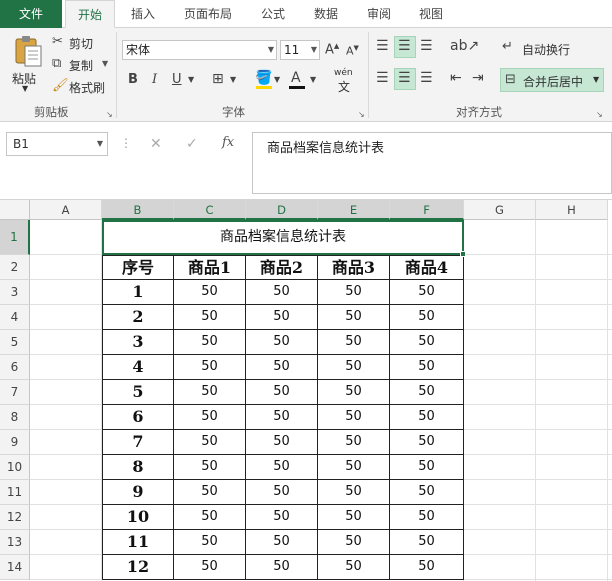  Describe the element at coordinates (282, 210) in the screenshot. I see `column-header-d: D` at that location.